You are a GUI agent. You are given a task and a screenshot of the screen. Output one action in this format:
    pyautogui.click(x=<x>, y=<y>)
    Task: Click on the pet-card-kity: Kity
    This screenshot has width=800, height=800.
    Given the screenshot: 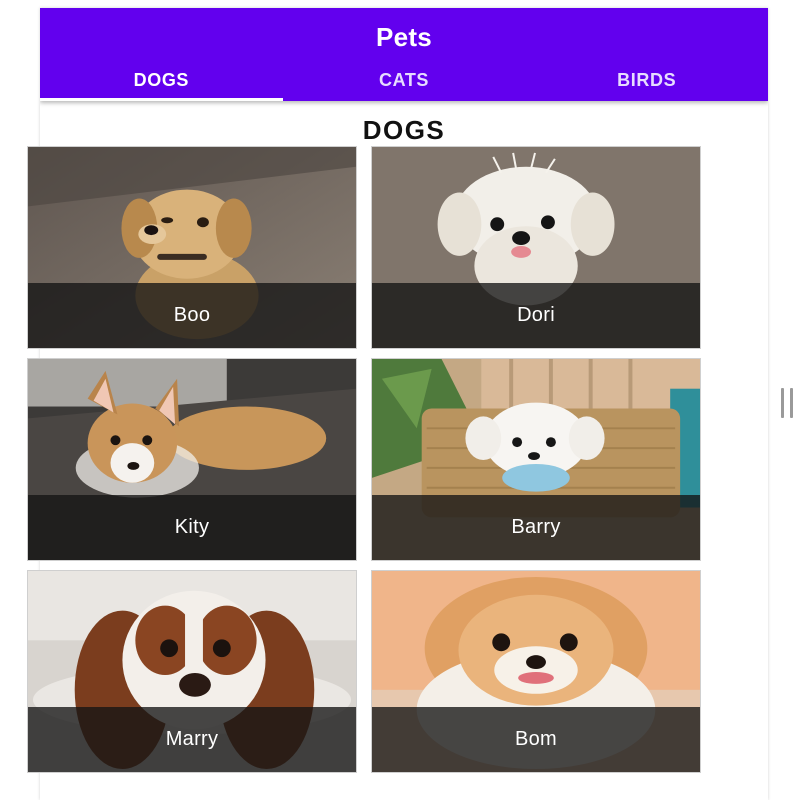 What is the action you would take?
    pyautogui.click(x=192, y=459)
    